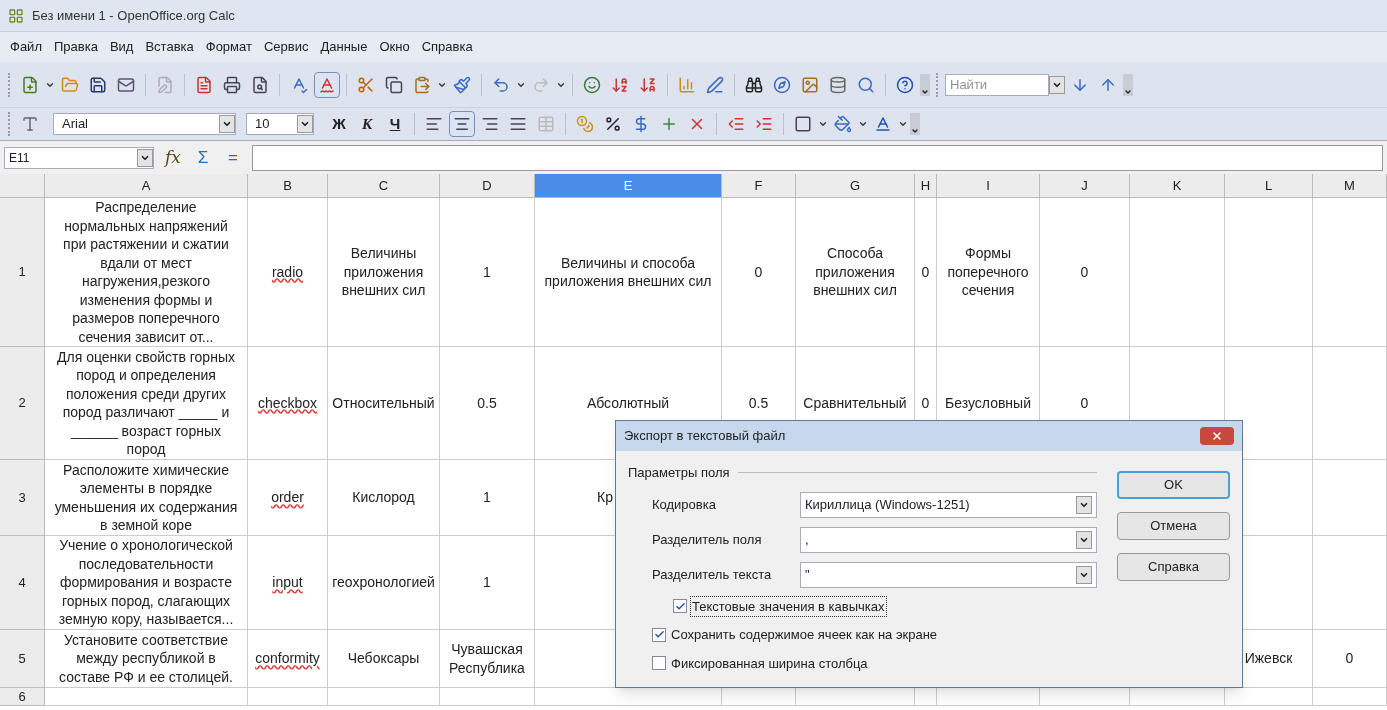 This screenshot has height=710, width=1387. I want to click on row-header: 2, so click(22, 403).